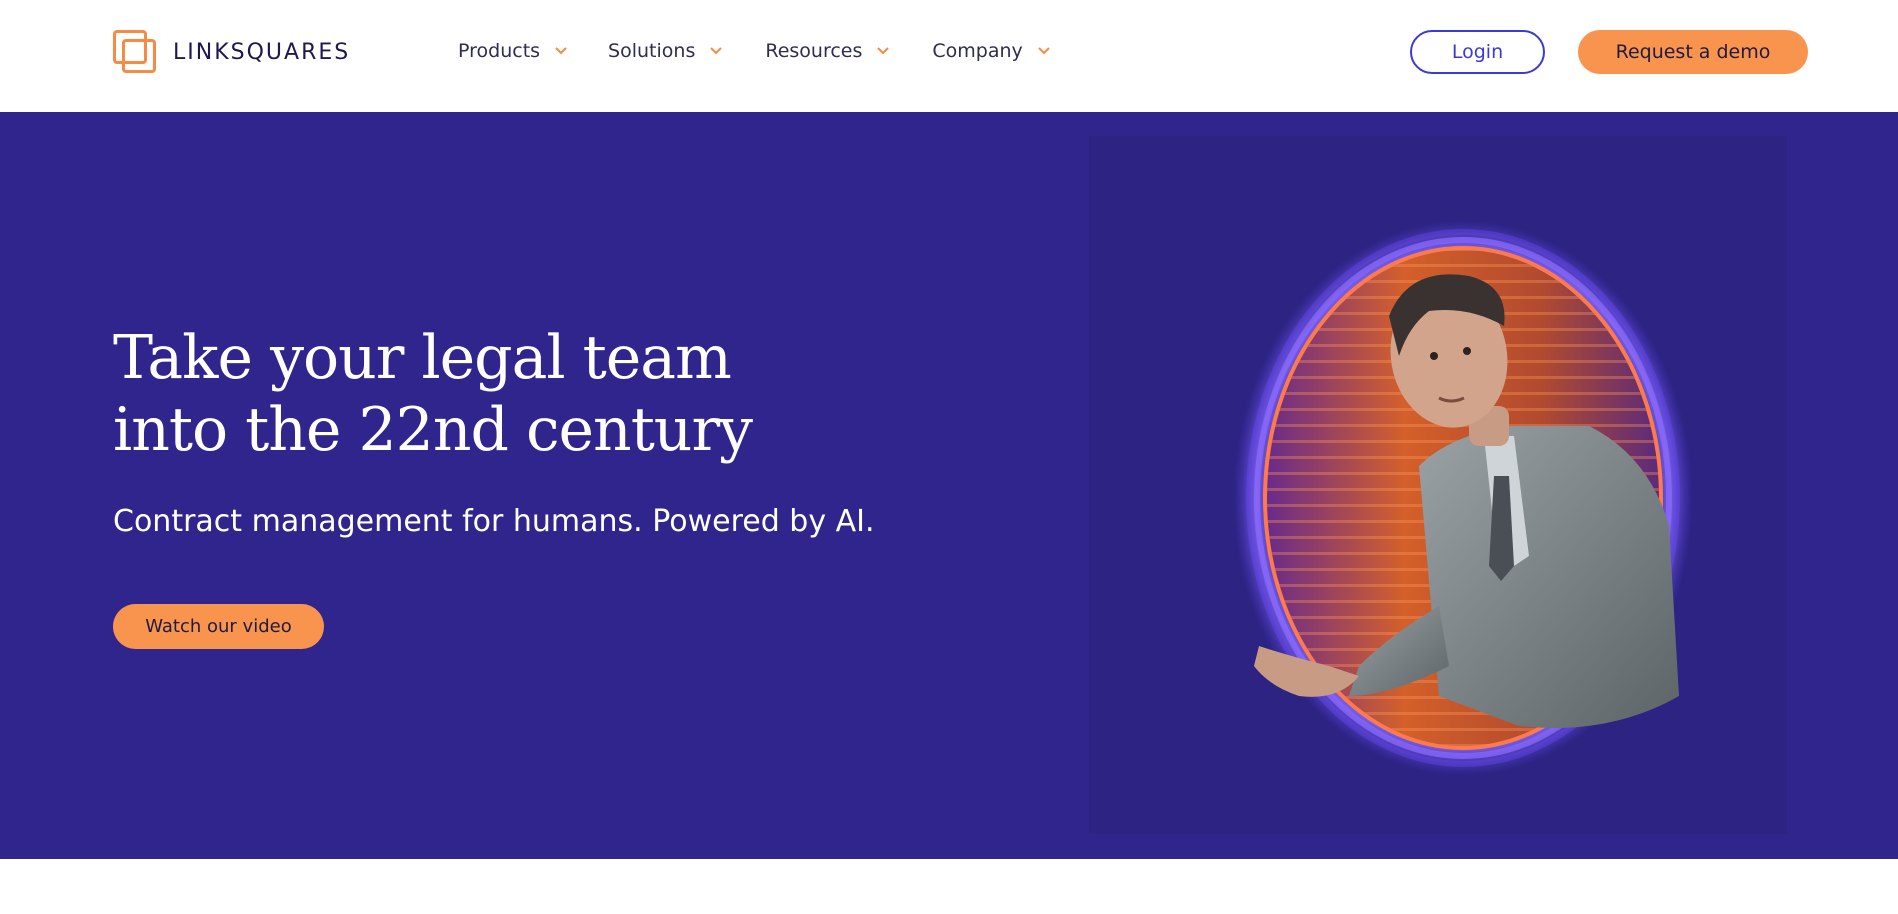  I want to click on main-nav: Products Solutions Resources Company, so click(775, 51).